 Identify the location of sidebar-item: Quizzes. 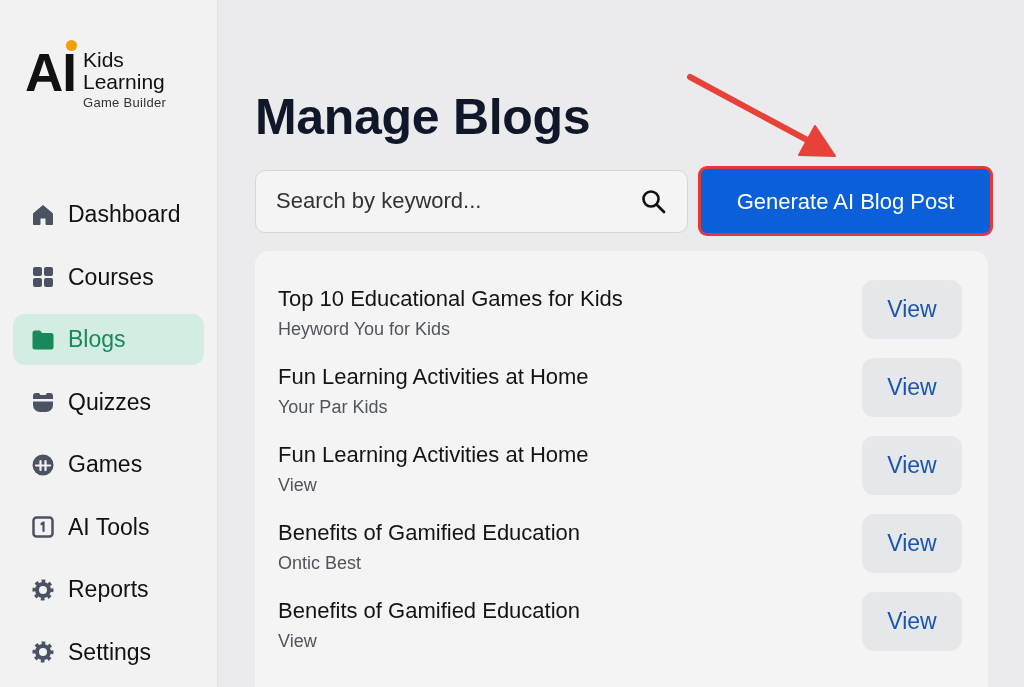
(108, 402).